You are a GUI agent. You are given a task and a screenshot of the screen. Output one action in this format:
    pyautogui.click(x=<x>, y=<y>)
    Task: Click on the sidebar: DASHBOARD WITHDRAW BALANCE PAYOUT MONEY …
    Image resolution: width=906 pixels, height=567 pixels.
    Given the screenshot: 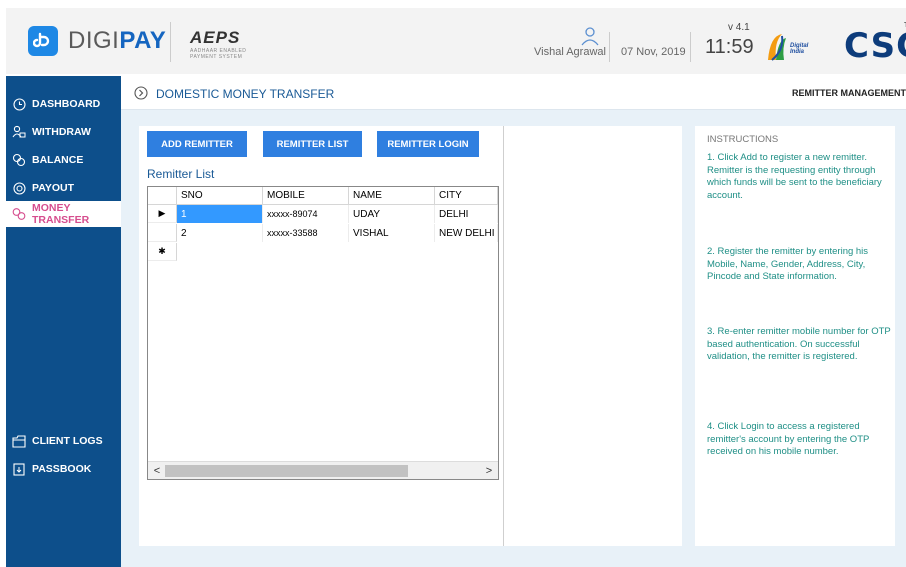 What is the action you would take?
    pyautogui.click(x=63, y=321)
    